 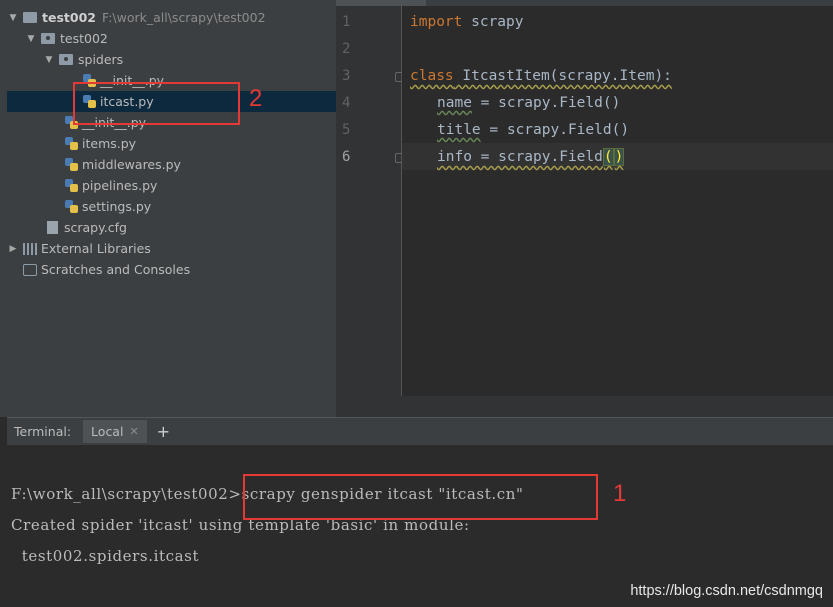 What do you see at coordinates (346, 49) in the screenshot?
I see `line-number: 2` at bounding box center [346, 49].